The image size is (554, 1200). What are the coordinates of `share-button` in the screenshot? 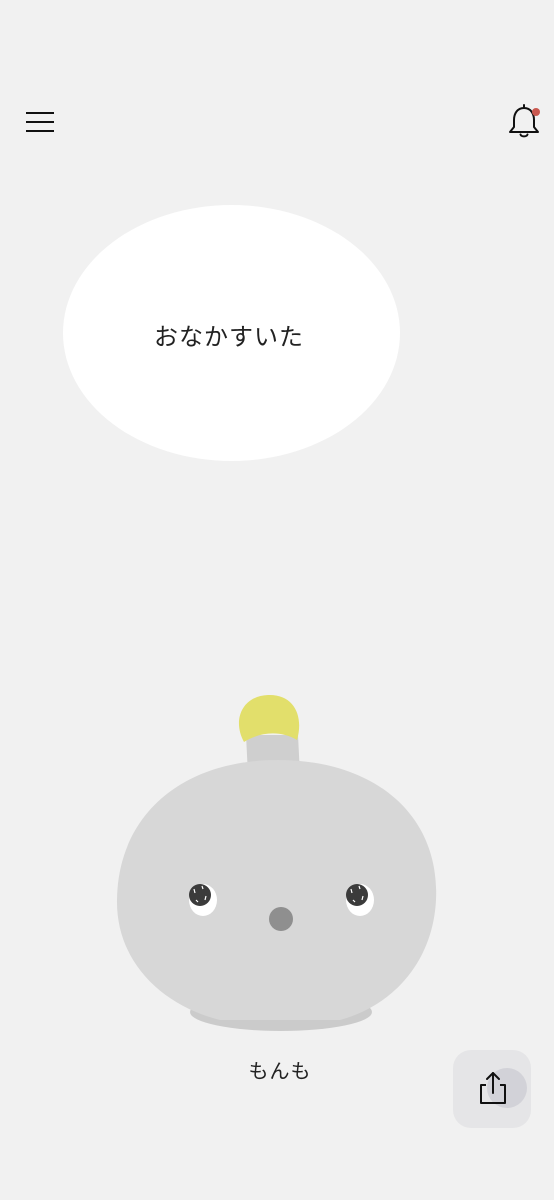 It's located at (492, 1089).